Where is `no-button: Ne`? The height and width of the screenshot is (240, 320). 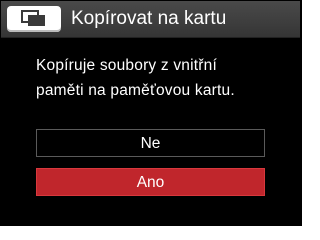 no-button: Ne is located at coordinates (150, 143).